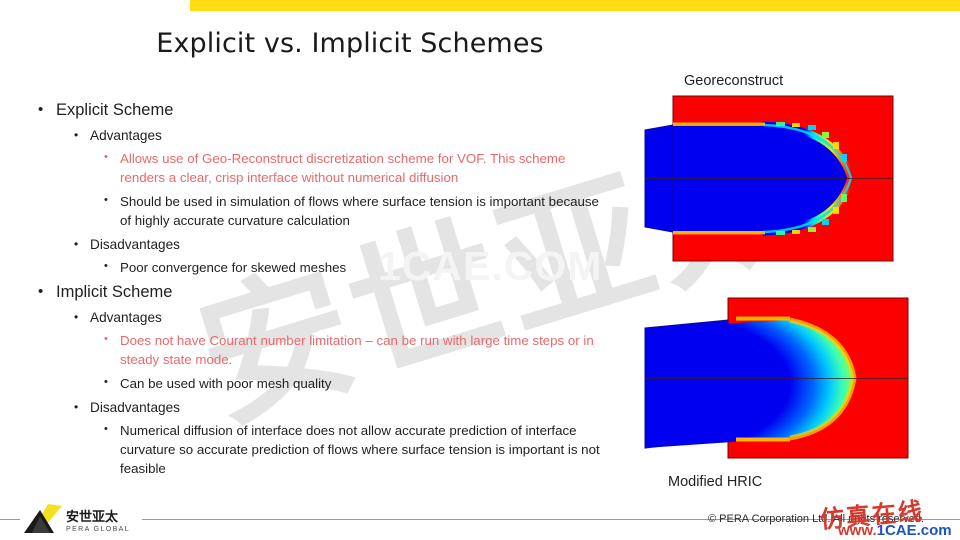 The height and width of the screenshot is (540, 960). I want to click on bullet-text: Can be used with poor mesh quality, so click(226, 384).